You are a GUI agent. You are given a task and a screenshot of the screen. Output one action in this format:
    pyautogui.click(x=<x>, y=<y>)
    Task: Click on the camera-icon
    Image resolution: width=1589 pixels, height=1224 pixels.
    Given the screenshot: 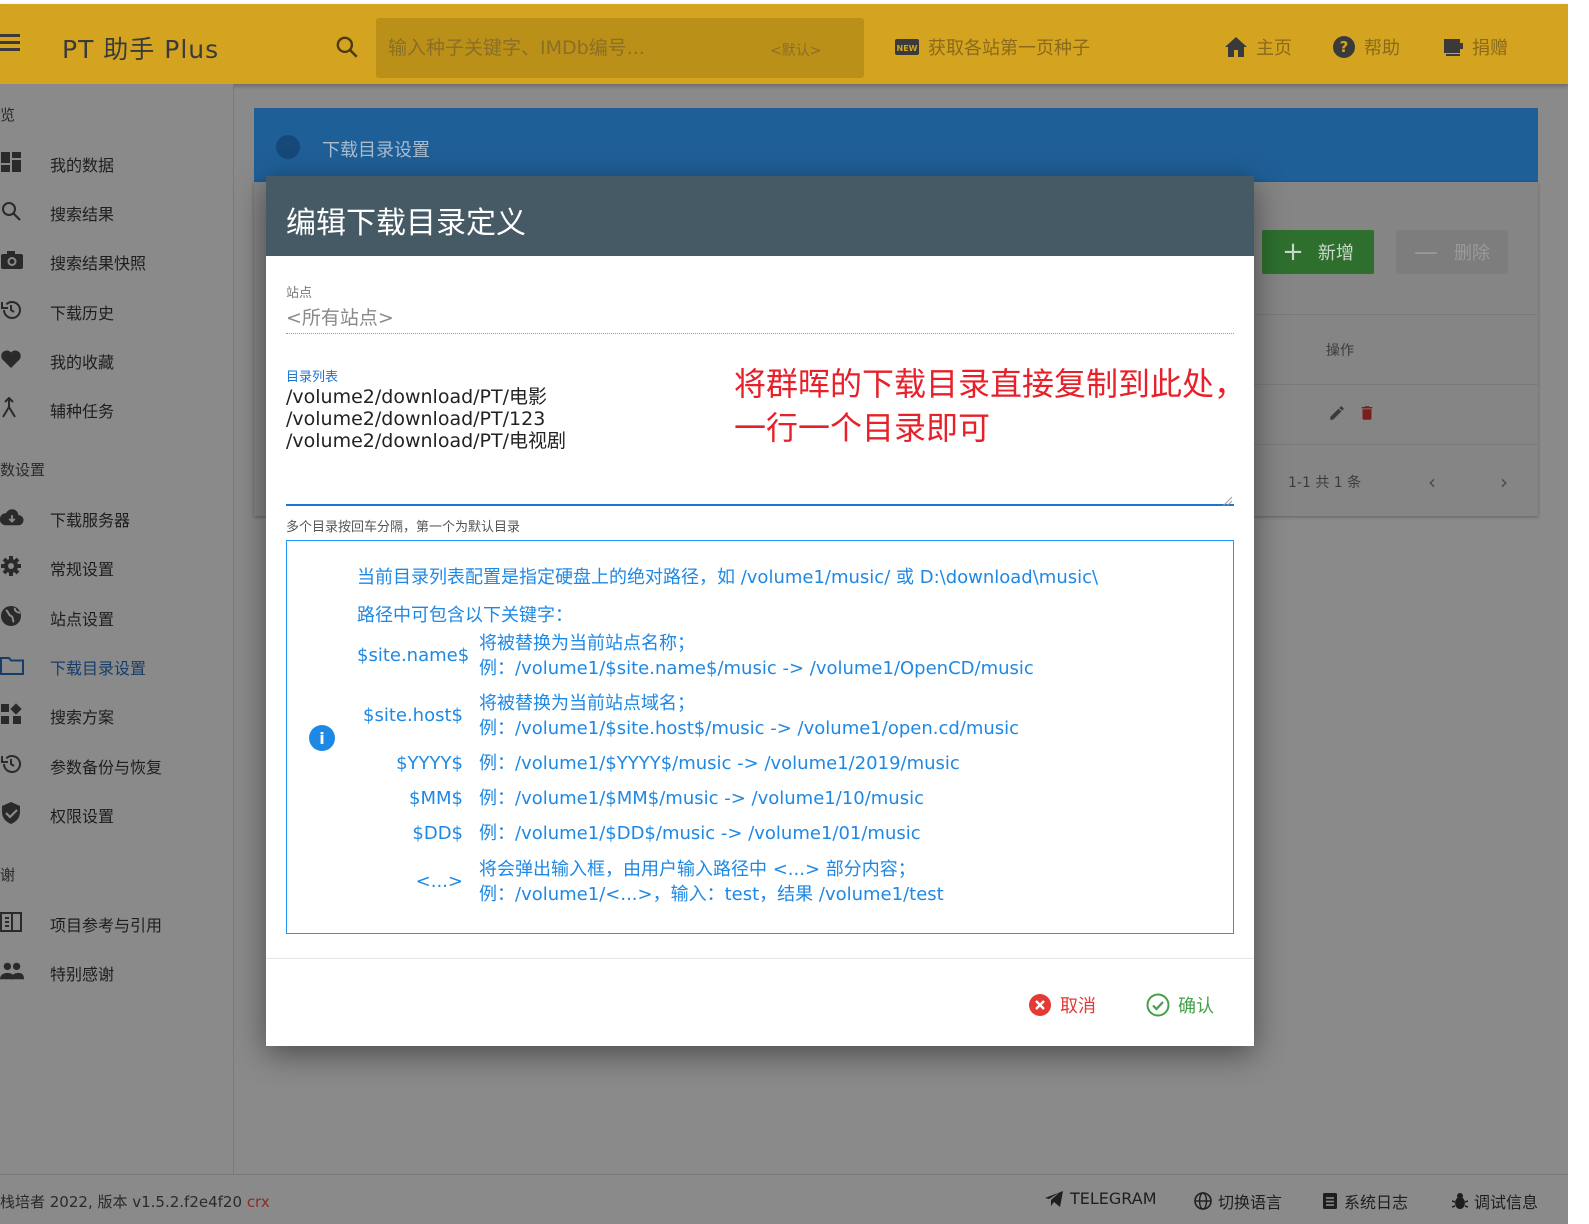 What is the action you would take?
    pyautogui.click(x=12, y=260)
    